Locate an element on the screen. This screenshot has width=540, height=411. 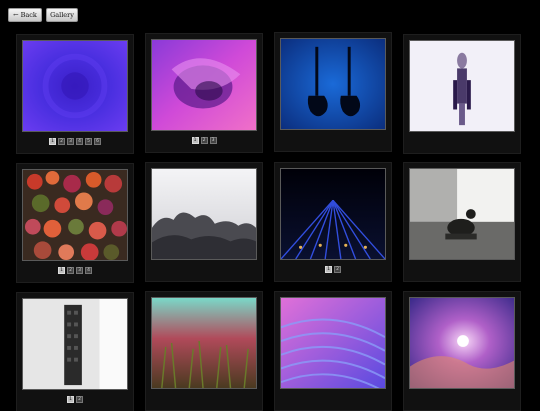
gallery-card-sky-sun is located at coordinates (462, 351).